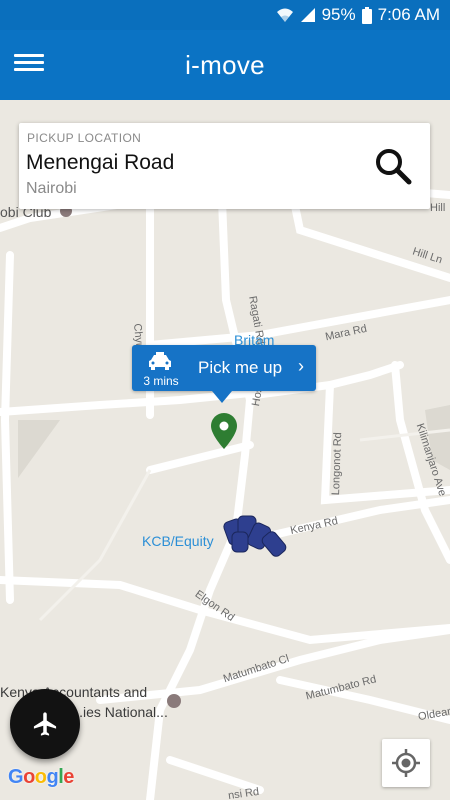 This screenshot has width=450, height=800. I want to click on map-label-longonot-rd: Longonot Rd, so click(337, 464).